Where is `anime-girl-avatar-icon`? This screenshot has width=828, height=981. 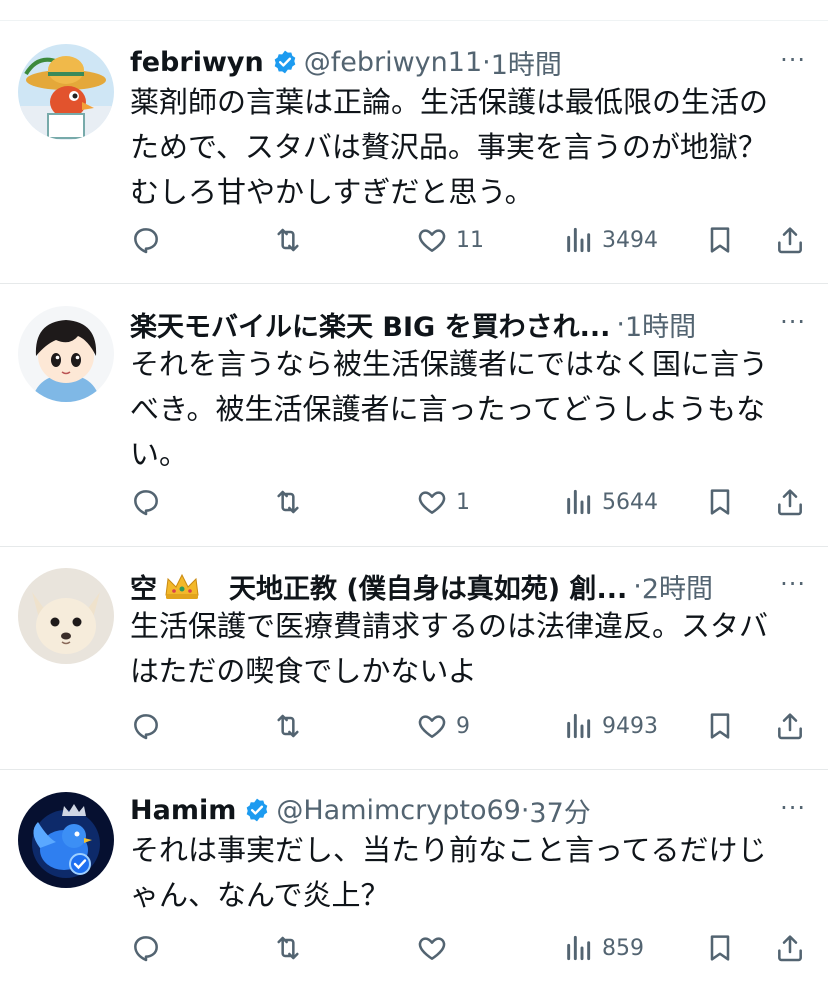
anime-girl-avatar-icon is located at coordinates (66, 354).